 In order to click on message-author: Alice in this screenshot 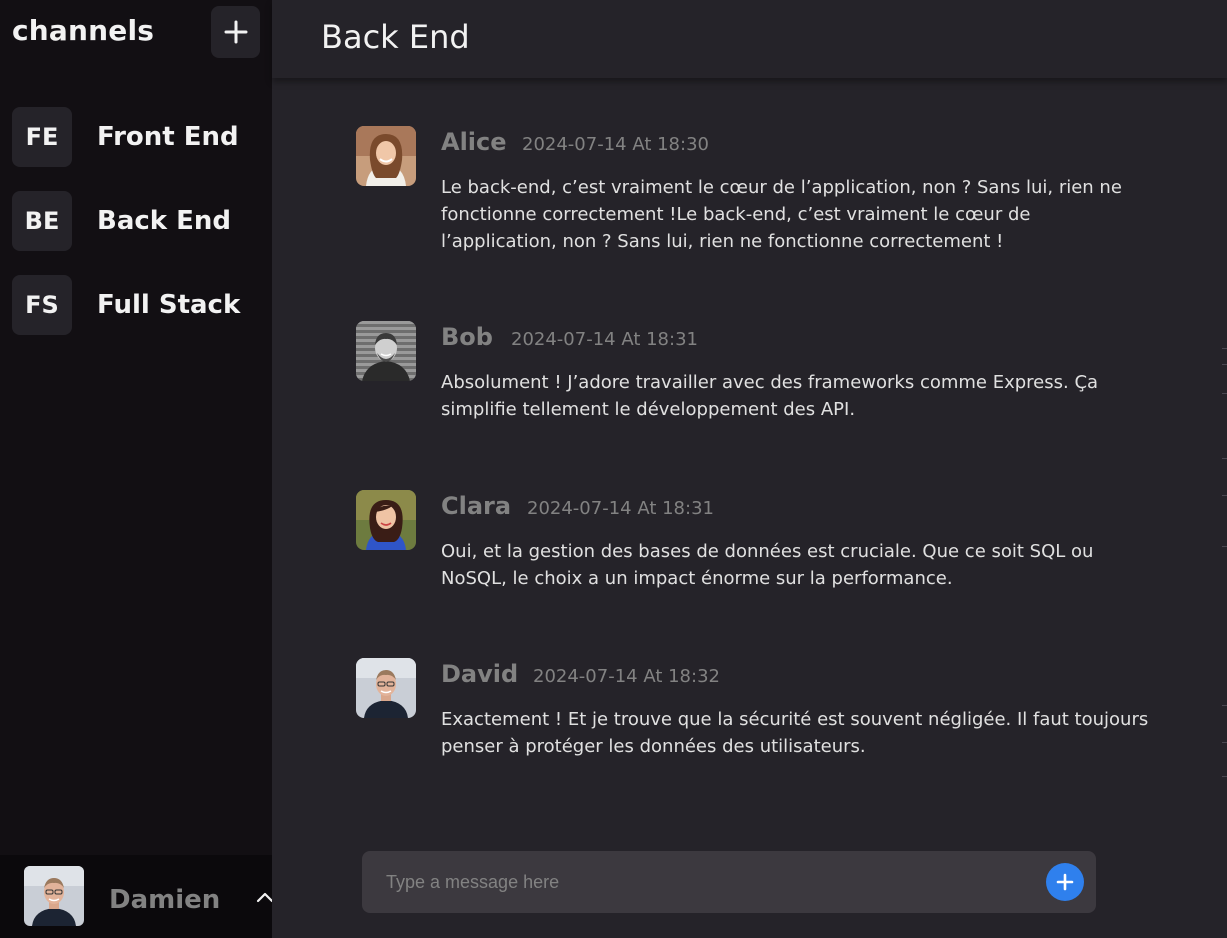, I will do `click(474, 142)`.